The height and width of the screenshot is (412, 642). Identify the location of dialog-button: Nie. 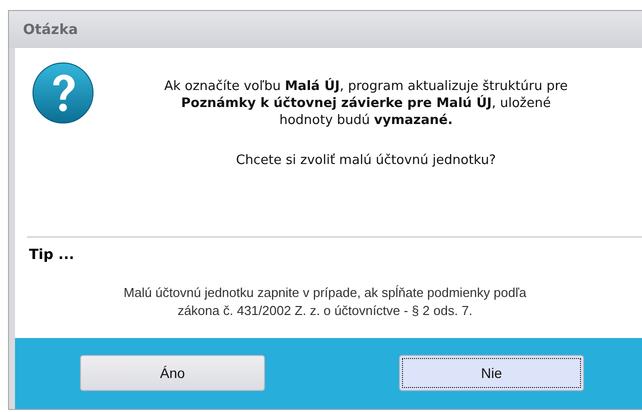
(491, 373).